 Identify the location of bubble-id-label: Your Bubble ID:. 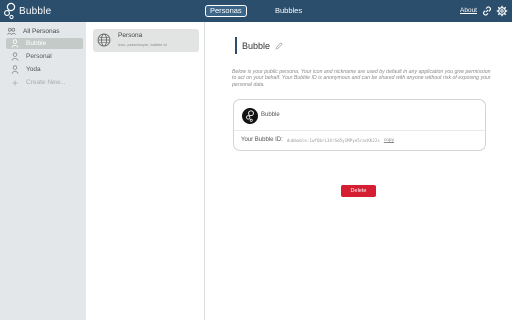
(262, 140).